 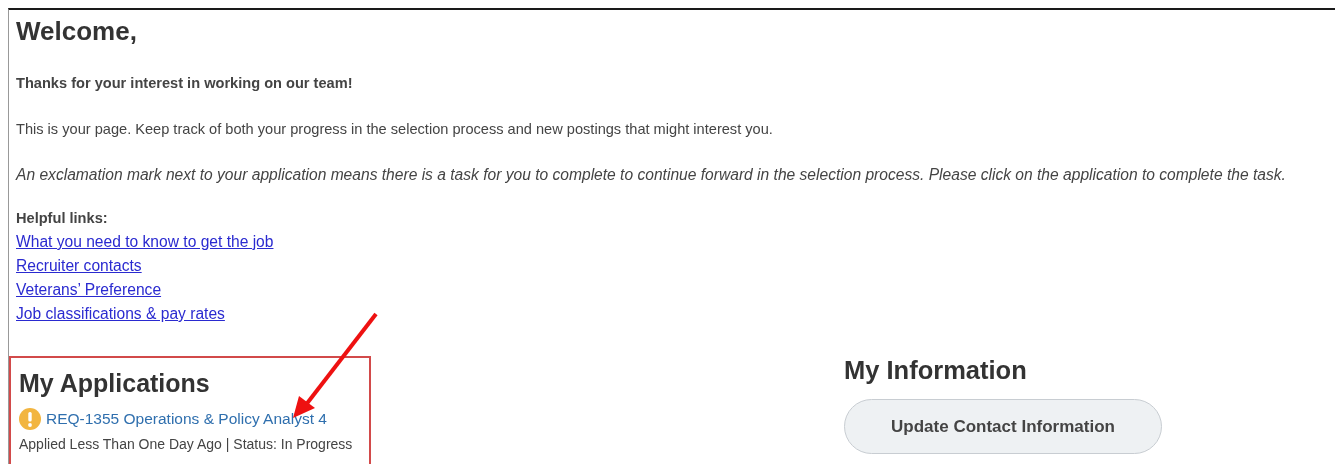 What do you see at coordinates (185, 83) in the screenshot?
I see `intro-text: Thanks for your interest in working on our team!` at bounding box center [185, 83].